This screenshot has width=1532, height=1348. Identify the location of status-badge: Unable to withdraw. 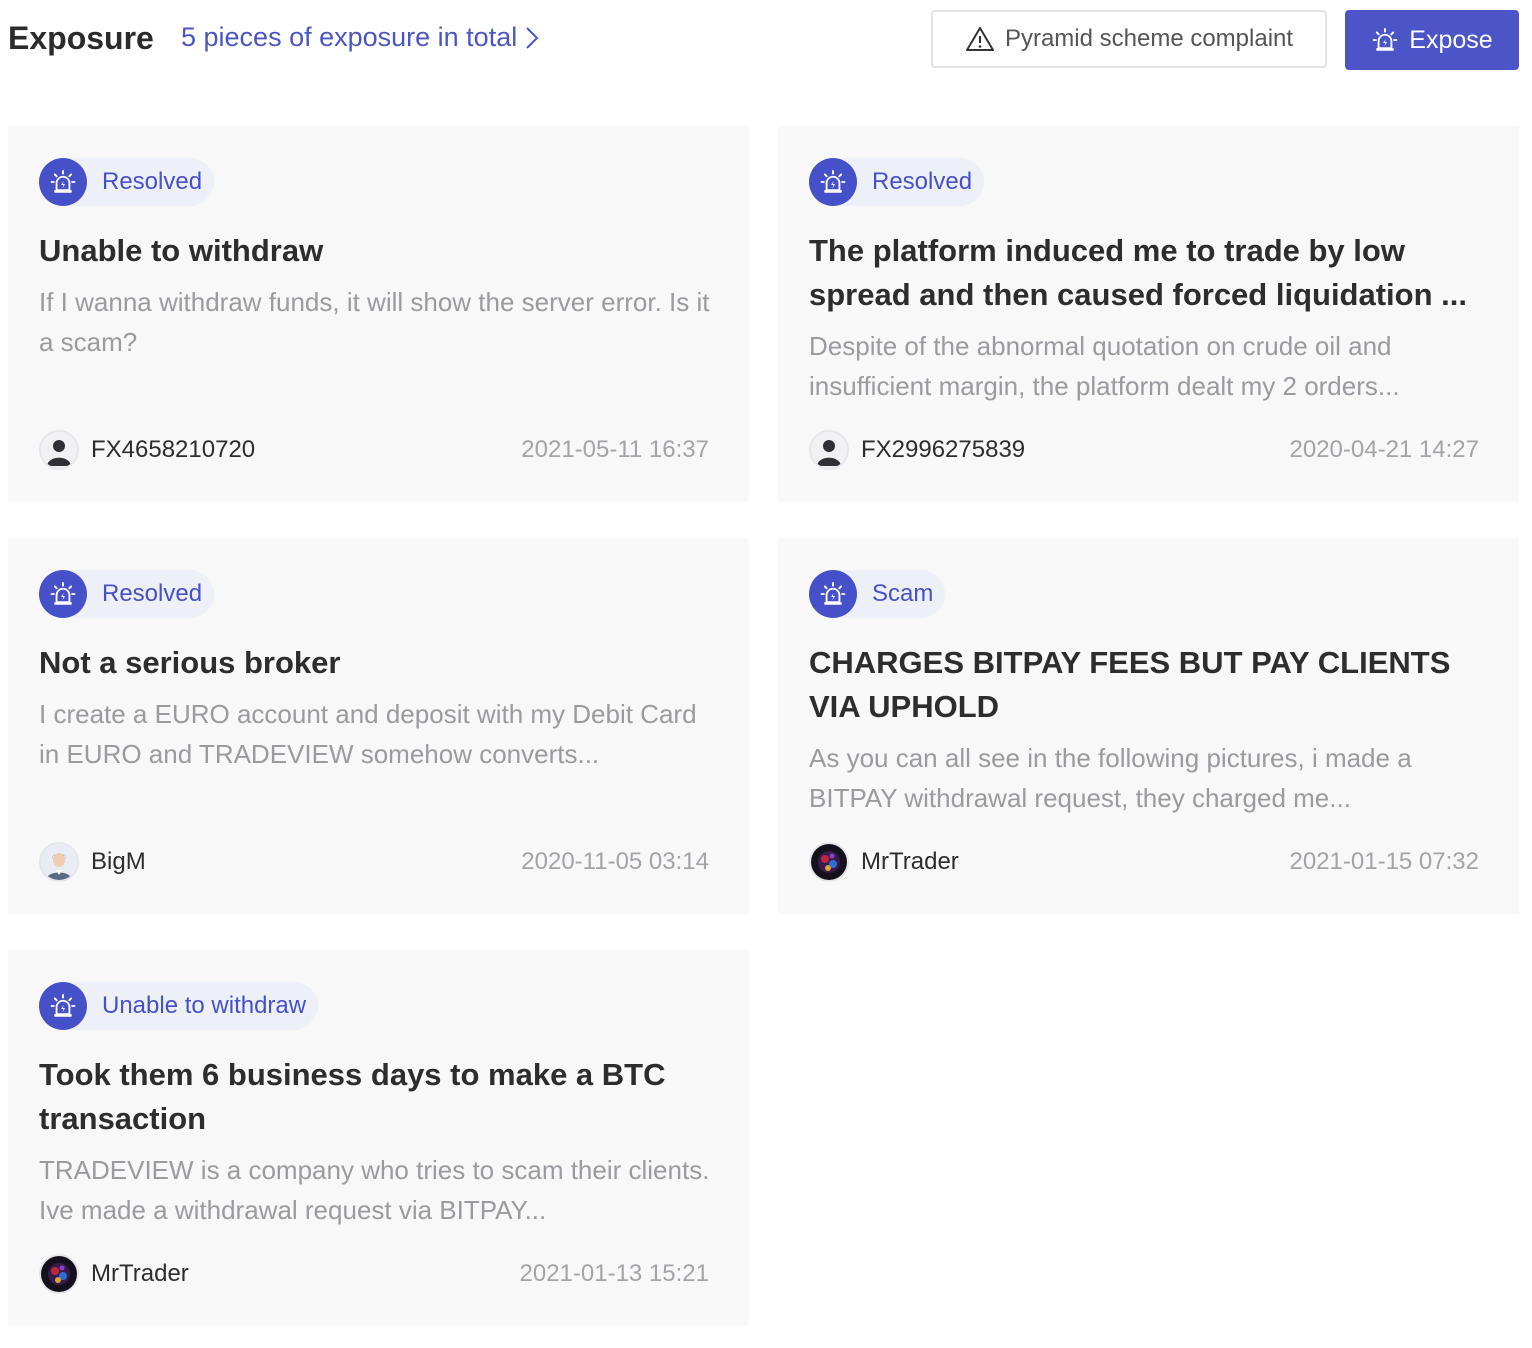
(179, 1006).